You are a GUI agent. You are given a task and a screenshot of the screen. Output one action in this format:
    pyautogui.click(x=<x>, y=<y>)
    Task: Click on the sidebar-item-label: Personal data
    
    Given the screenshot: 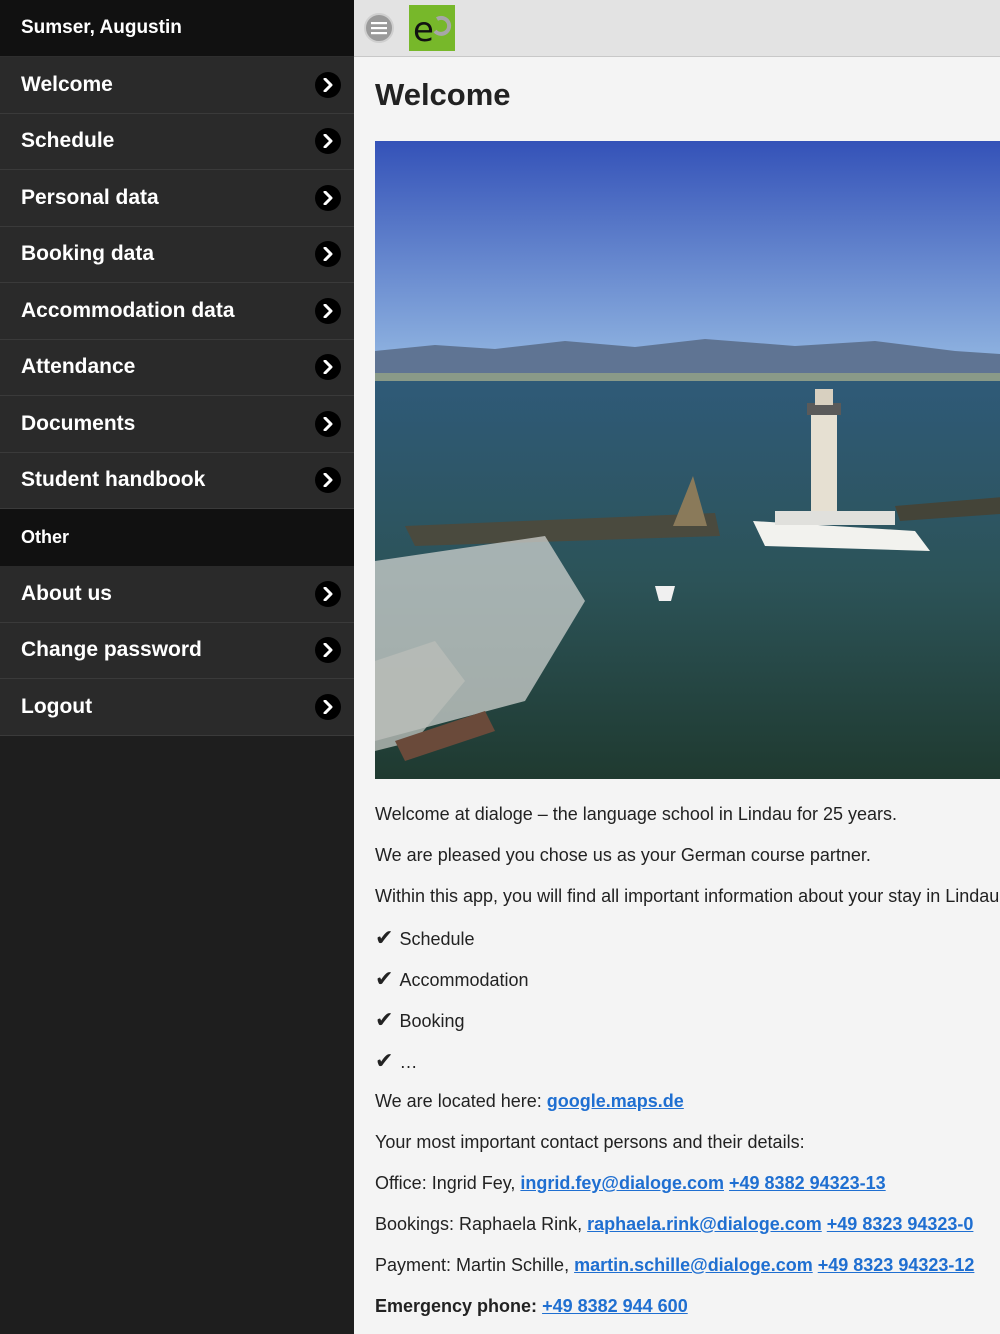 What is the action you would take?
    pyautogui.click(x=90, y=197)
    